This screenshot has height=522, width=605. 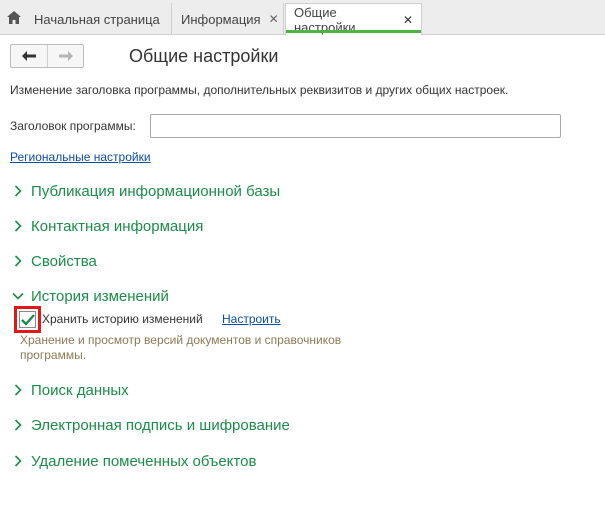 What do you see at coordinates (221, 19) in the screenshot?
I see `tab-label: Информация` at bounding box center [221, 19].